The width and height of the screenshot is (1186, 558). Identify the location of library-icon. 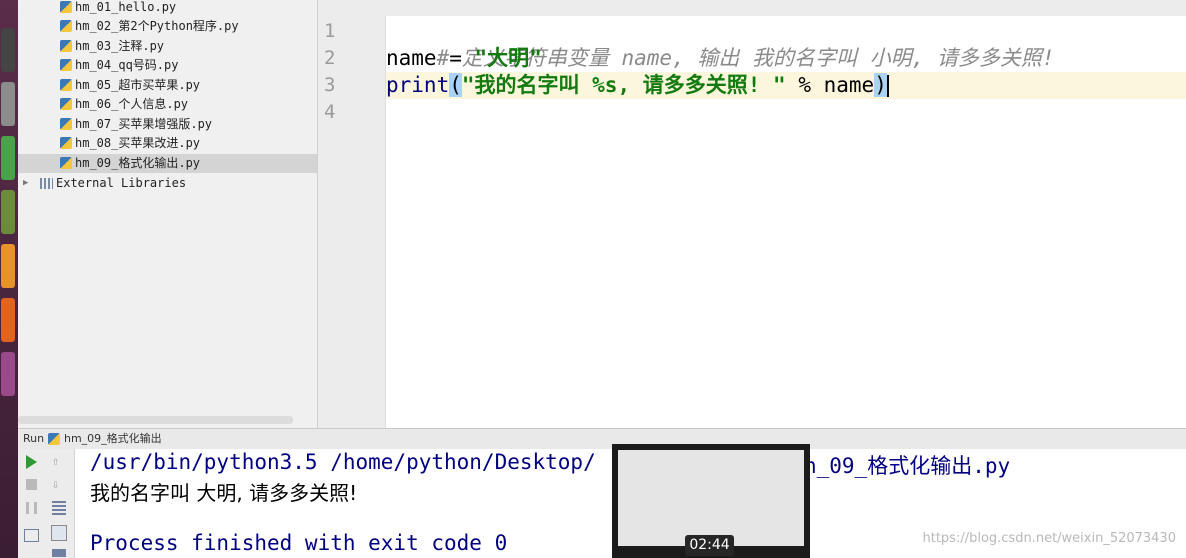
(46, 183).